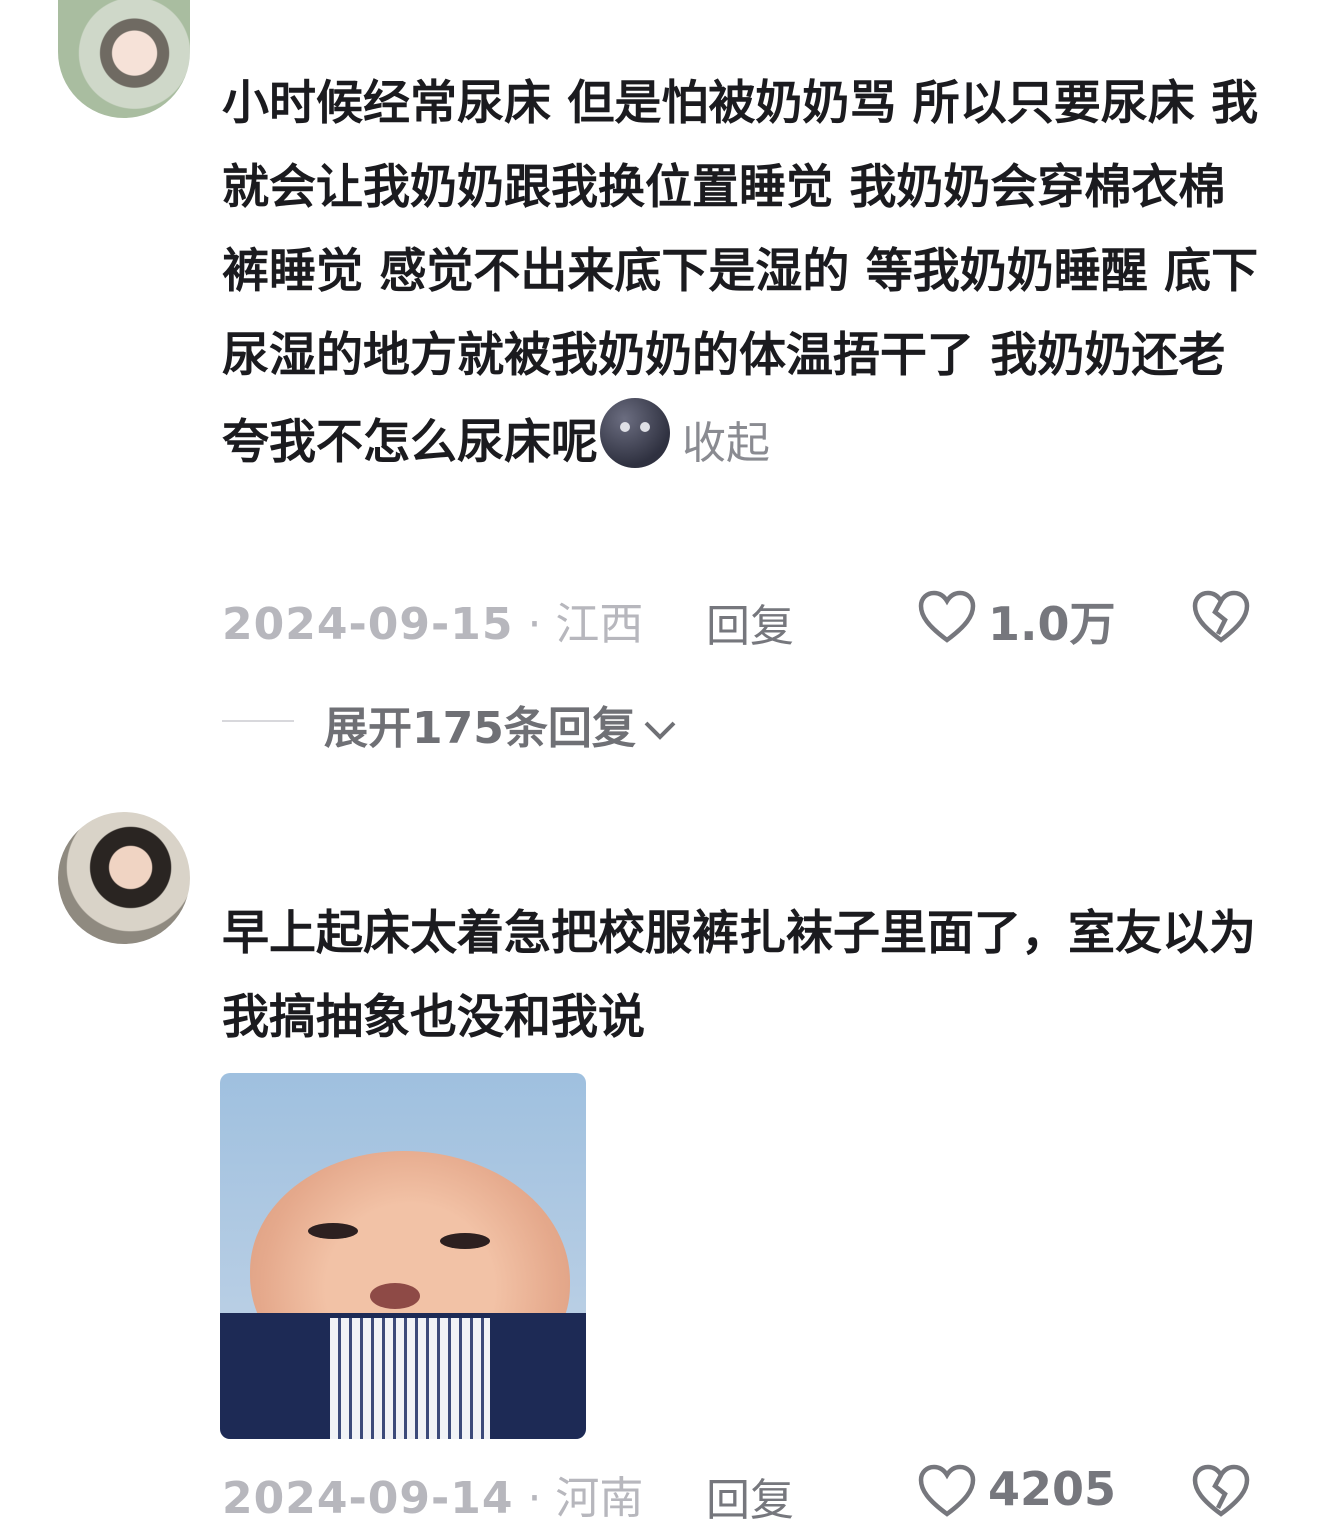 The image size is (1320, 1534). I want to click on comment-date: 2024-09-15, so click(368, 624).